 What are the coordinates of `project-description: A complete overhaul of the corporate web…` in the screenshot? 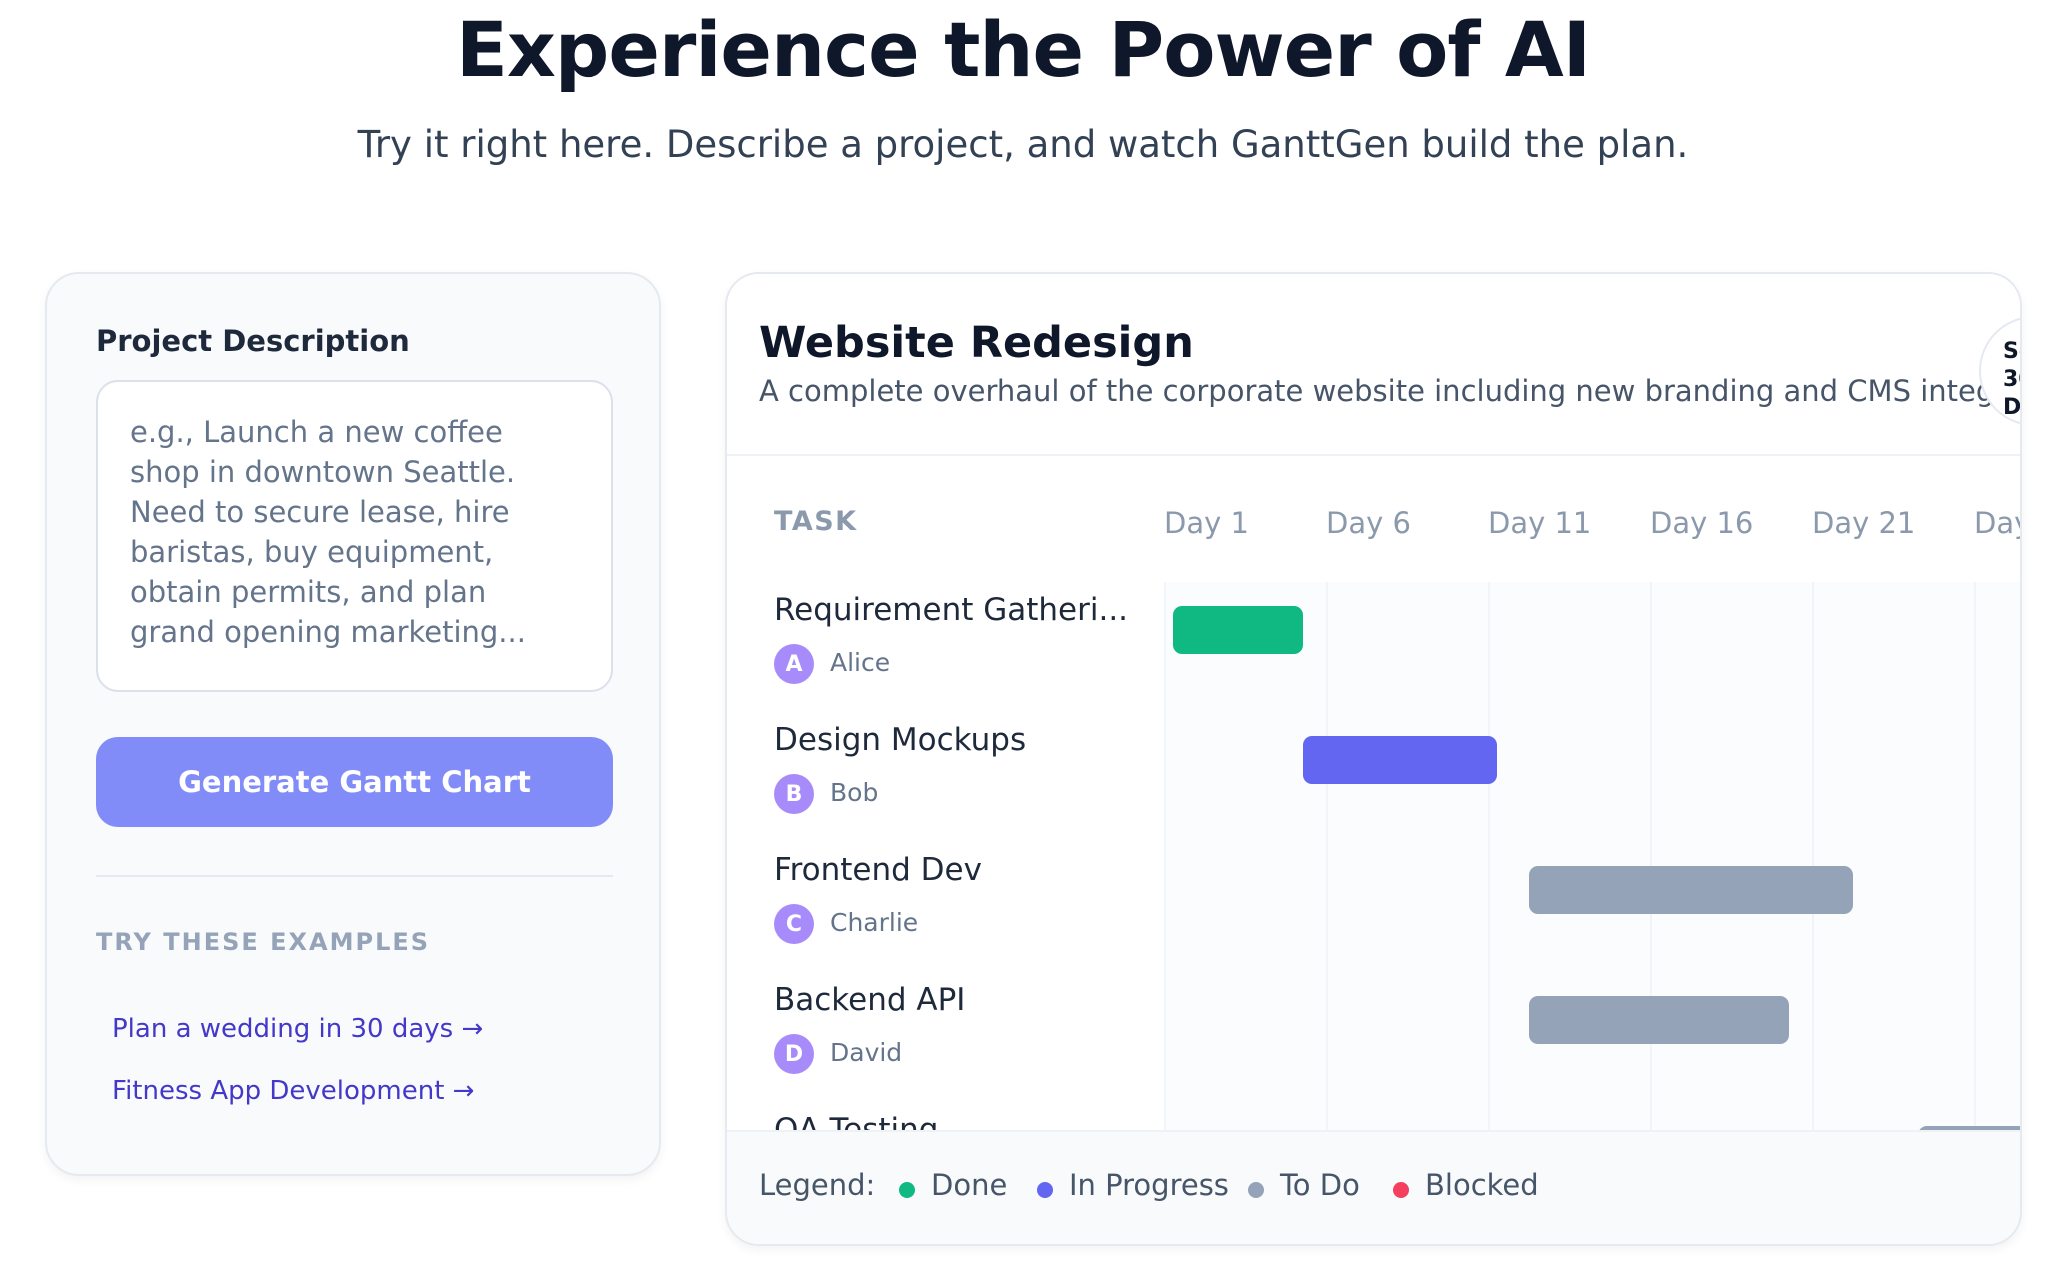 It's located at (1390, 391).